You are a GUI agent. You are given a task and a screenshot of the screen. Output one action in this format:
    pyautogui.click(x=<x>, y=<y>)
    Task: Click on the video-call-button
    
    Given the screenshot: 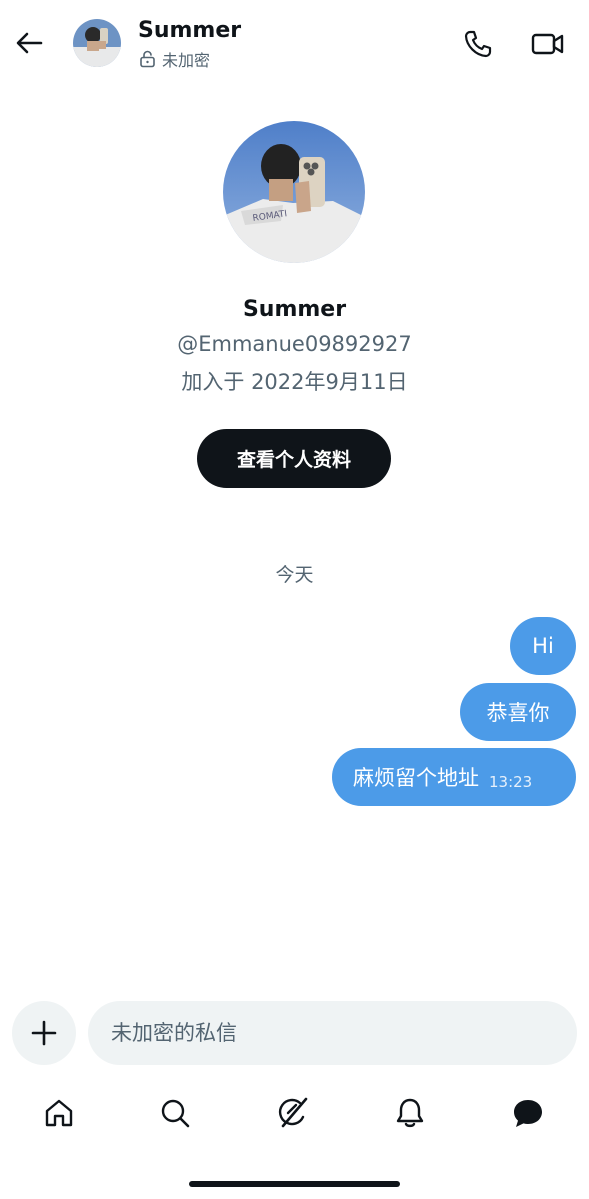 What is the action you would take?
    pyautogui.click(x=548, y=44)
    